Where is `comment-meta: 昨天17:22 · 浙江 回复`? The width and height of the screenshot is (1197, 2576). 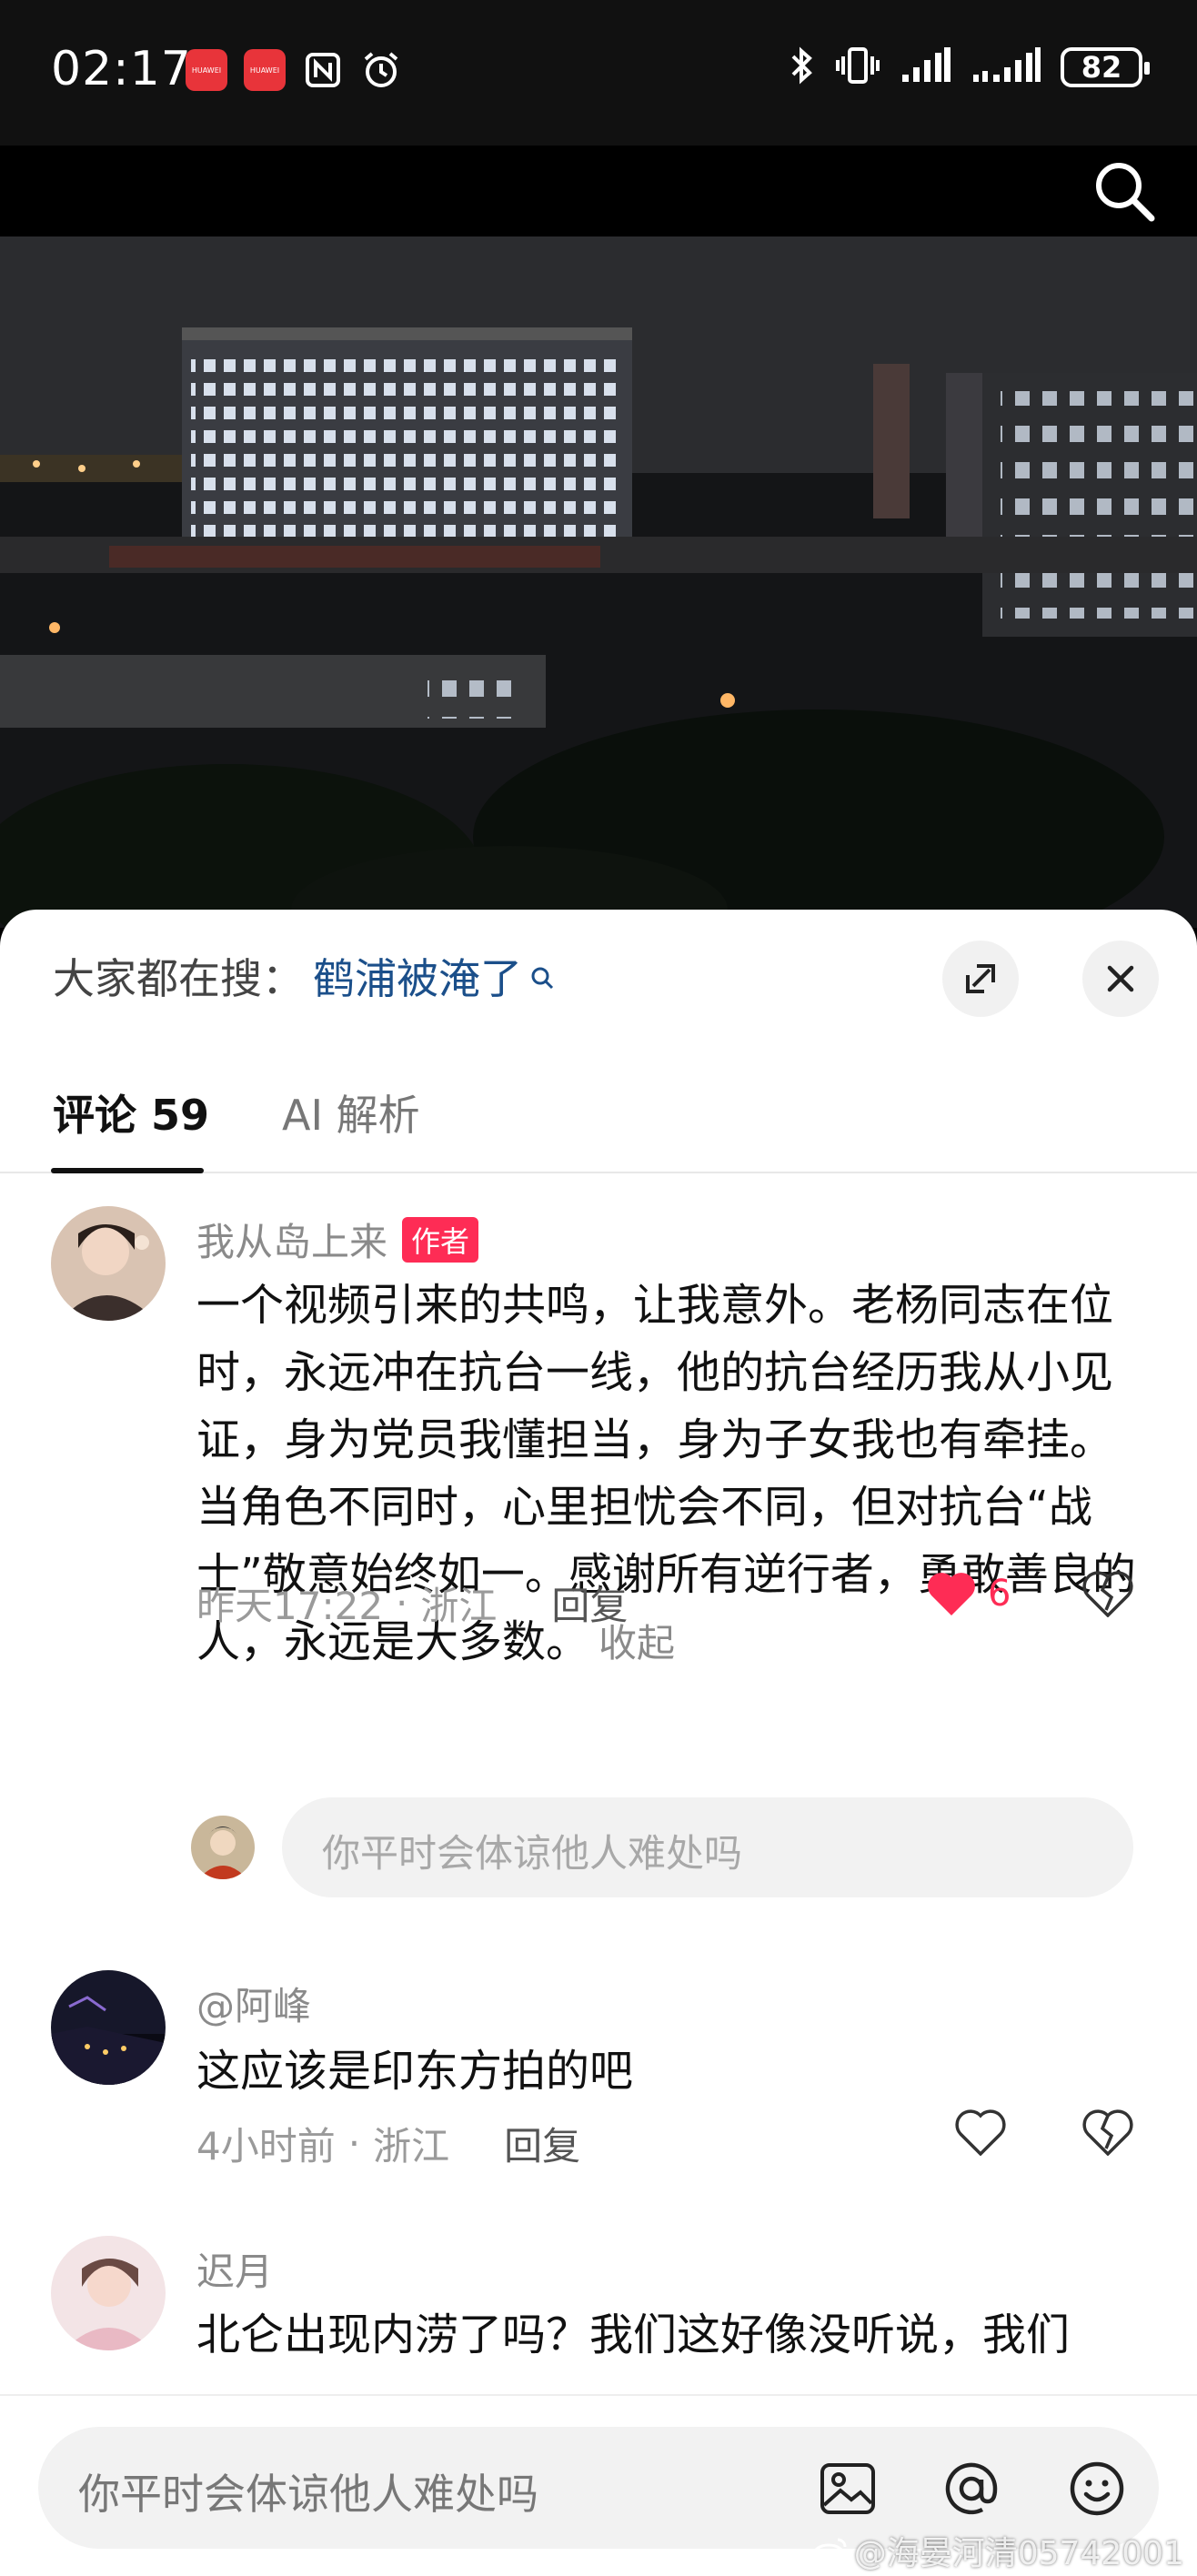
comment-meta: 昨天17:22 · 浙江 回复 is located at coordinates (412, 1603).